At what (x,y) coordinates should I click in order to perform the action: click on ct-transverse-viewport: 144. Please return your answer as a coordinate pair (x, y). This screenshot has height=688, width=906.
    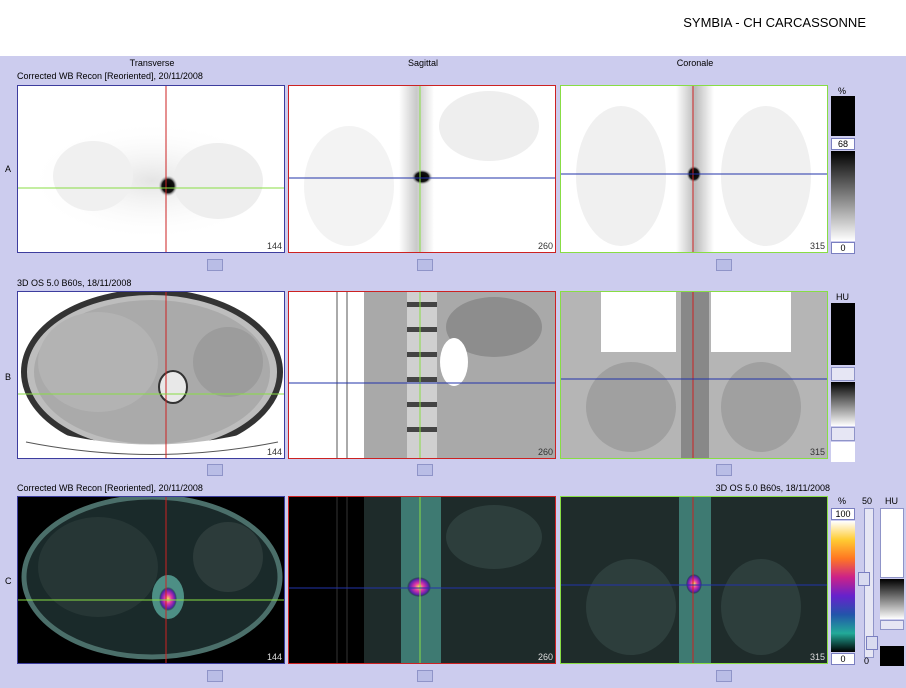
    Looking at the image, I should click on (151, 375).